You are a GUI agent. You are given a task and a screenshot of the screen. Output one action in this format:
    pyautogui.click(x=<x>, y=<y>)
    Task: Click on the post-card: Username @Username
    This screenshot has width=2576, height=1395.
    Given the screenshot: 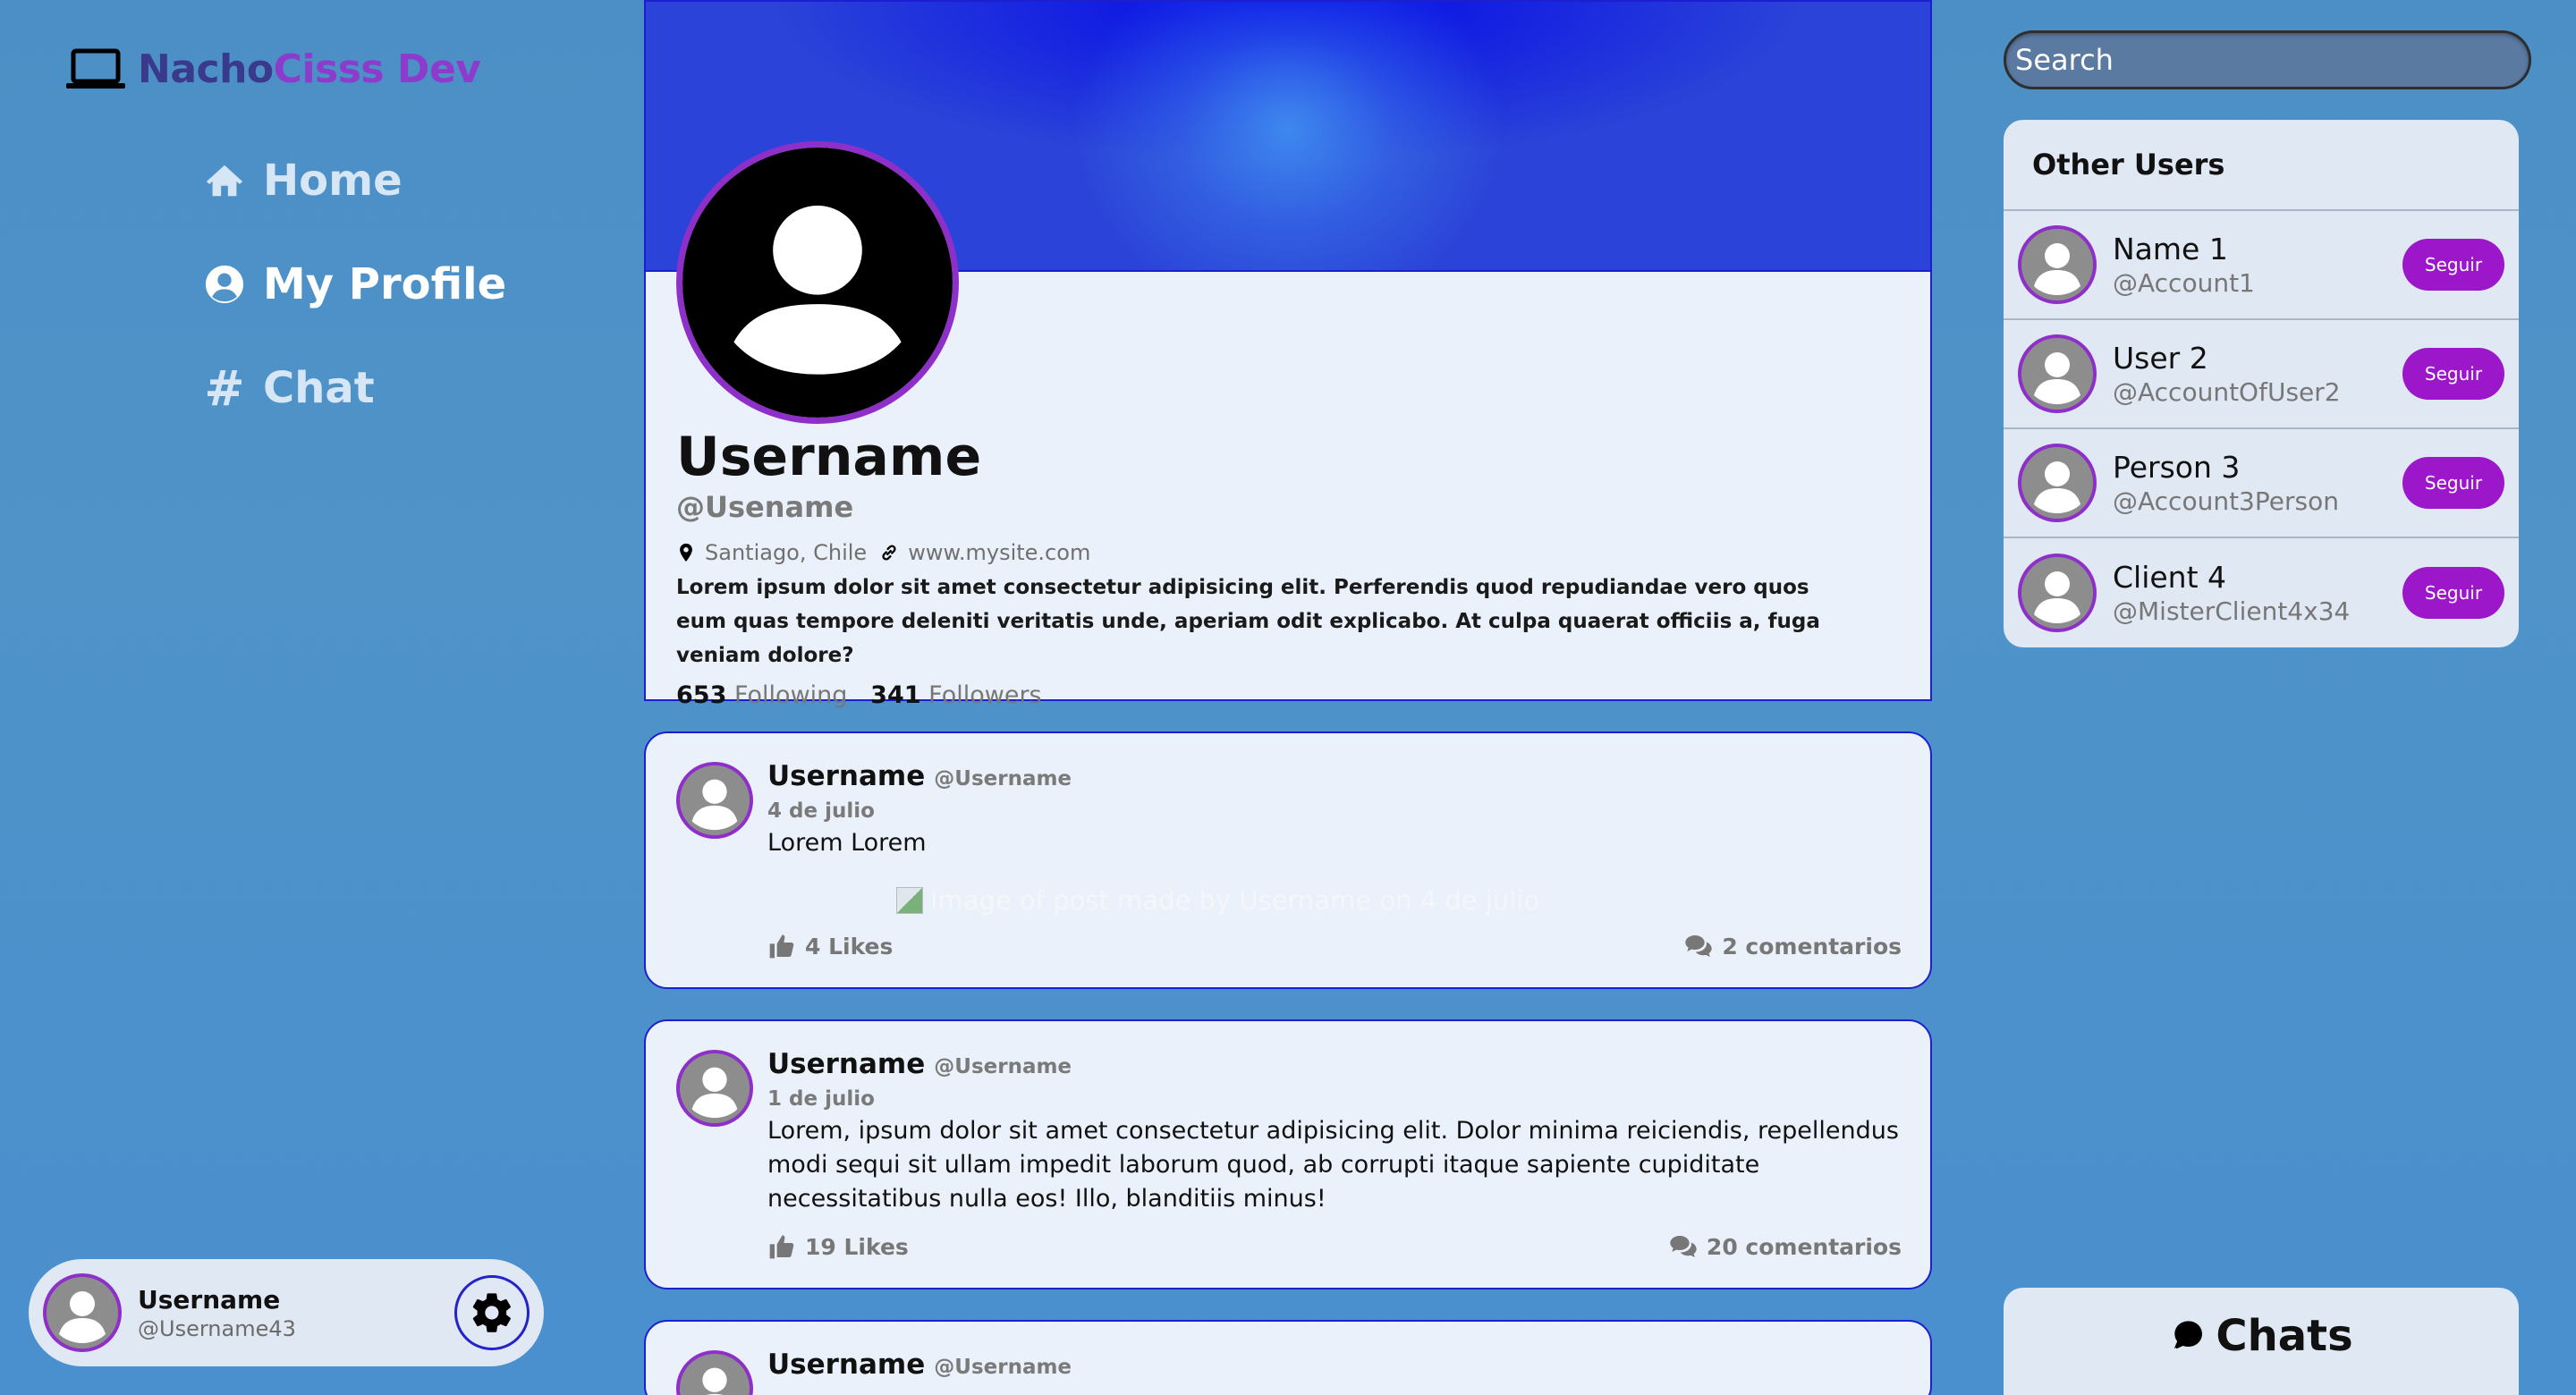 What is the action you would take?
    pyautogui.click(x=1288, y=1357)
    